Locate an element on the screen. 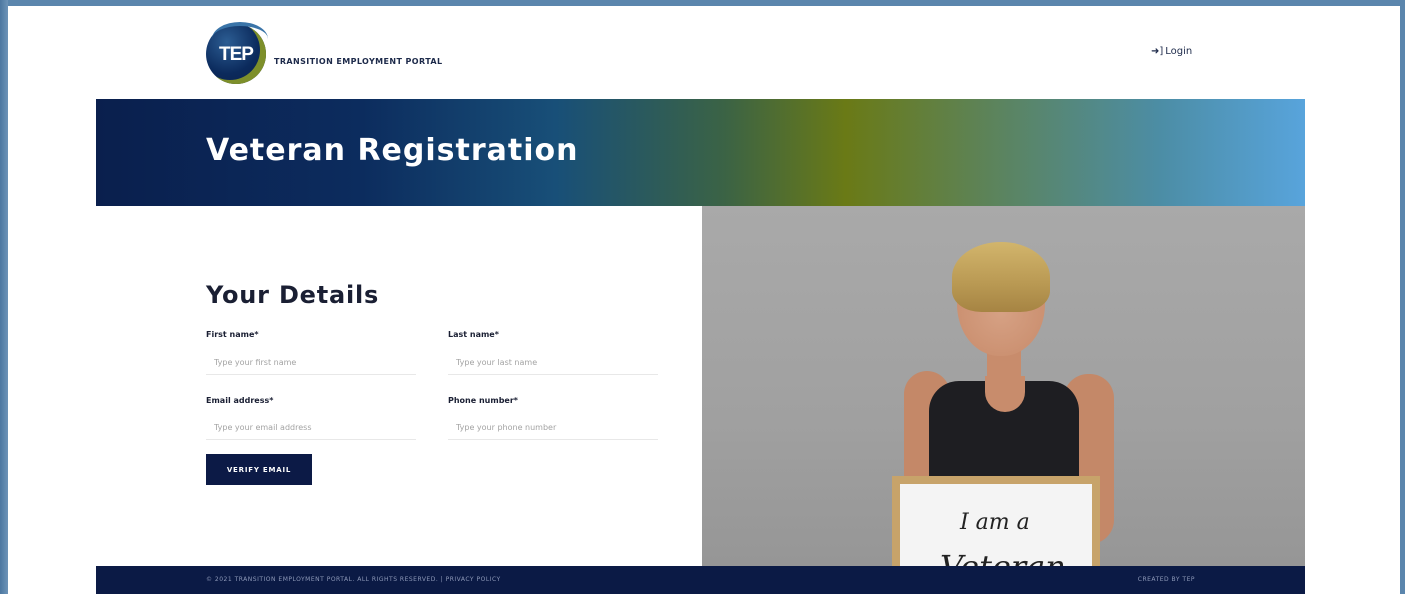 The image size is (1405, 594). login-icon: ➜] is located at coordinates (1157, 51).